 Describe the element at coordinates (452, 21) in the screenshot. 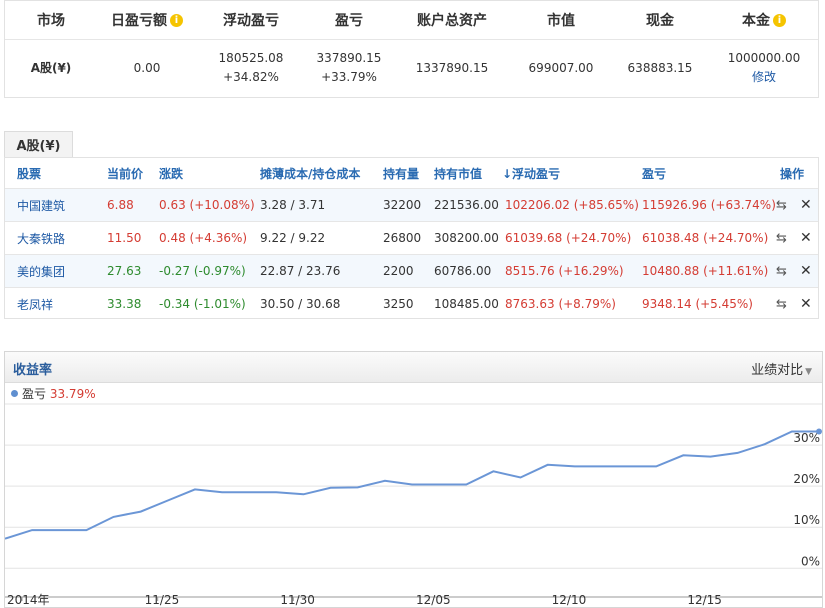

I see `header-total-assets-label: 账户总资产` at that location.